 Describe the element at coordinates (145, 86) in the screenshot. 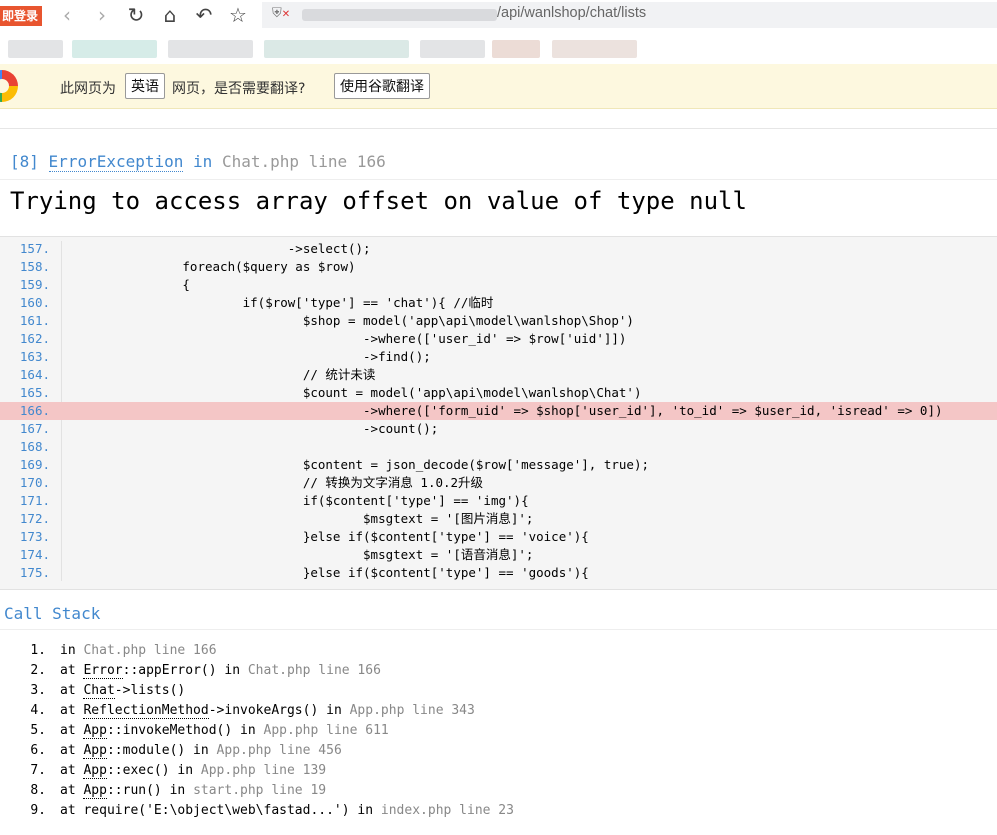

I see `language-button: 英语` at that location.